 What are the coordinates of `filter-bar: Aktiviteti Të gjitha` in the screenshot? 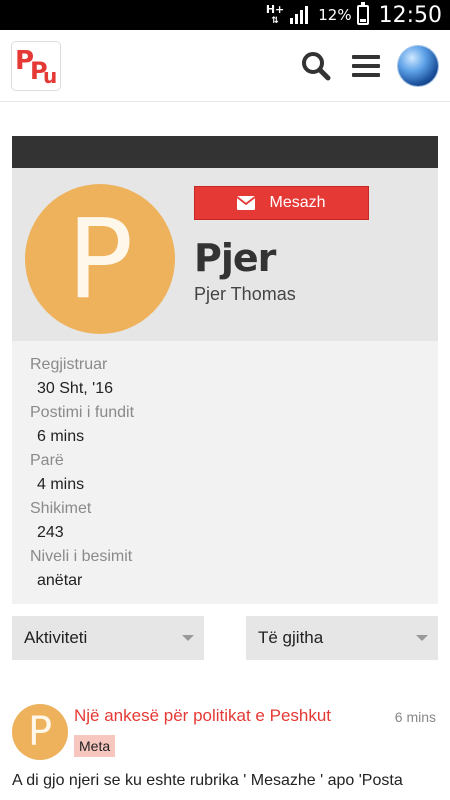 It's located at (225, 638).